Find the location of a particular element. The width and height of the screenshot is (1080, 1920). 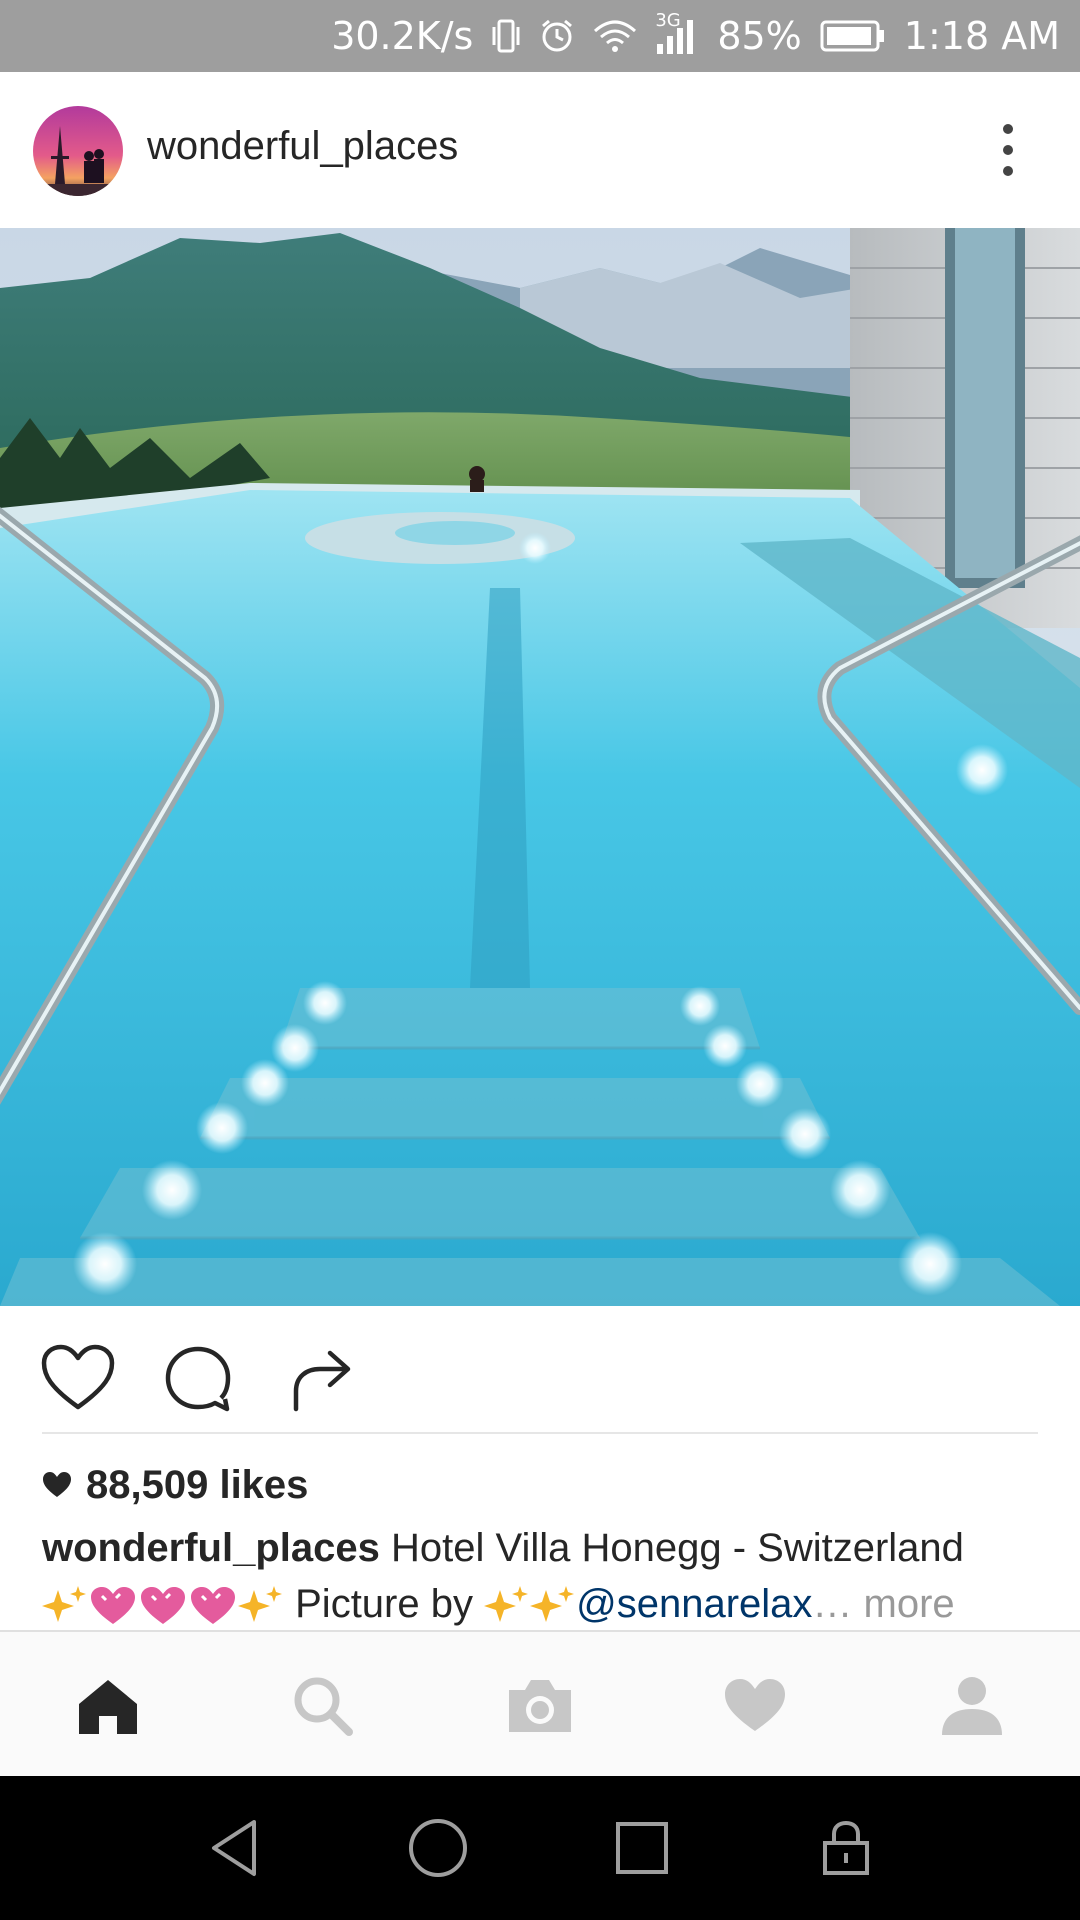

recents-icon is located at coordinates (642, 1848).